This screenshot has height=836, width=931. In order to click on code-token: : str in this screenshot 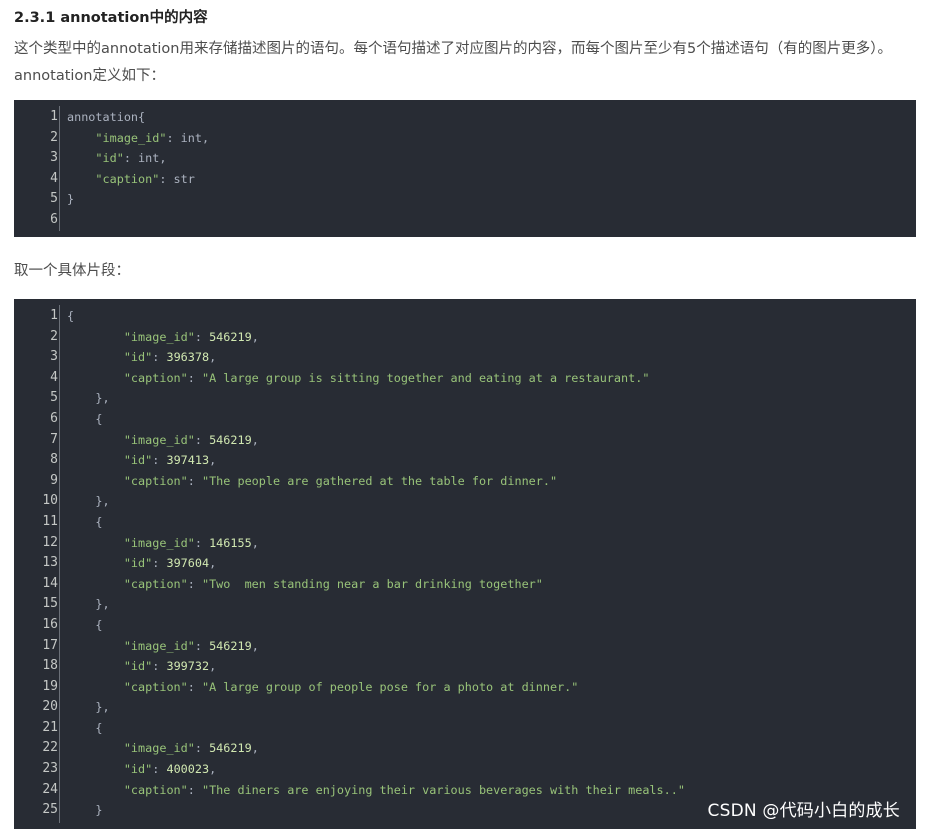, I will do `click(177, 178)`.